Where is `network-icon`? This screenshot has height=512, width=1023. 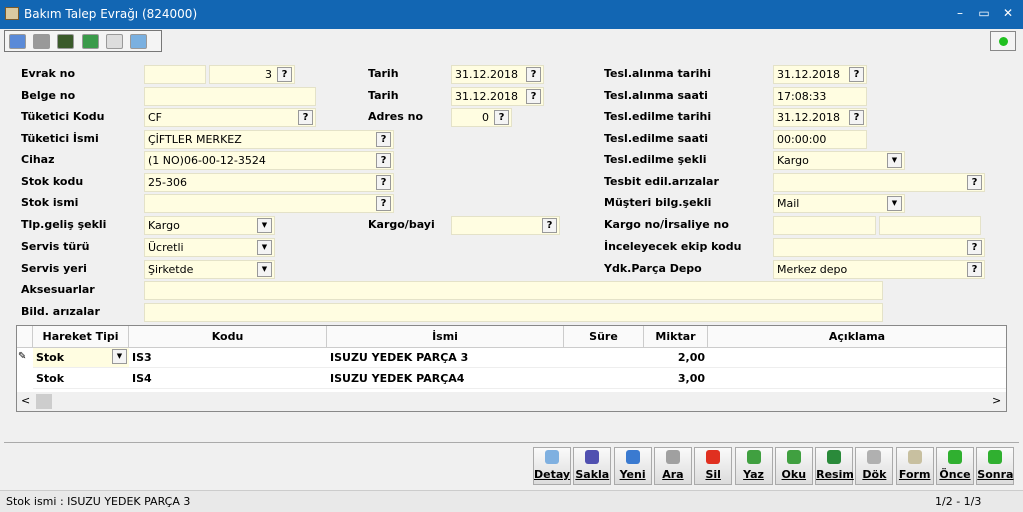 network-icon is located at coordinates (138, 41).